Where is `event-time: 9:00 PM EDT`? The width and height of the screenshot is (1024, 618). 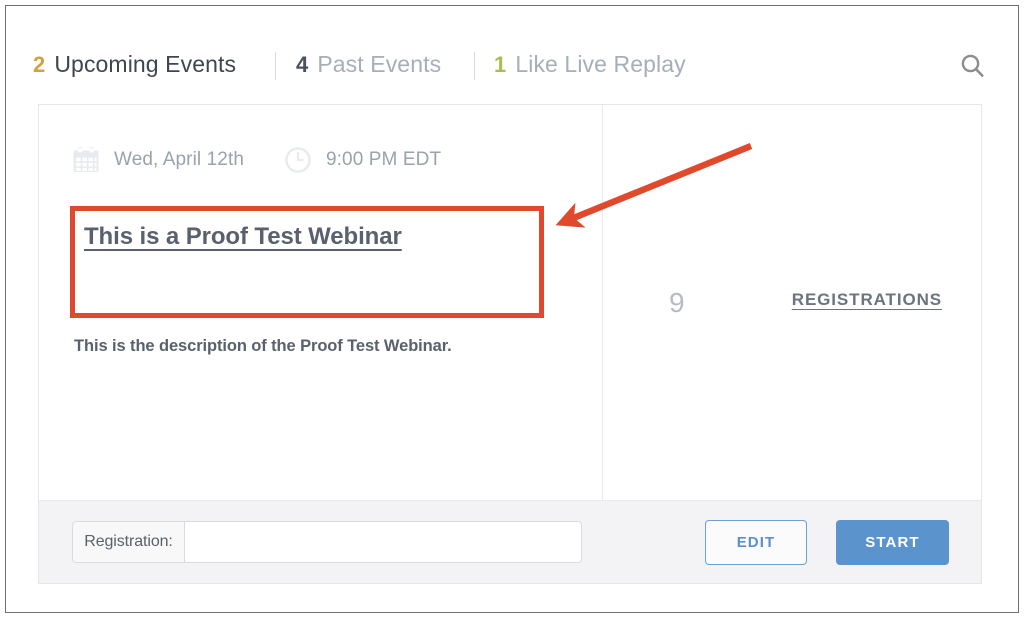 event-time: 9:00 PM EDT is located at coordinates (384, 159).